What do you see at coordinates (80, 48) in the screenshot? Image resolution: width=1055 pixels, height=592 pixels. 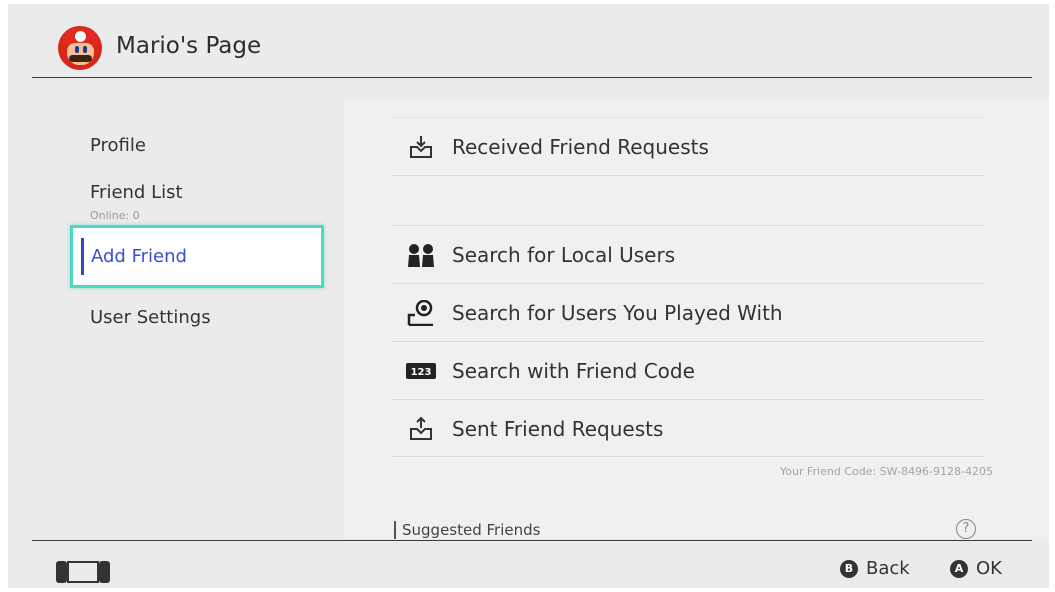 I see `mario-avatar-icon` at bounding box center [80, 48].